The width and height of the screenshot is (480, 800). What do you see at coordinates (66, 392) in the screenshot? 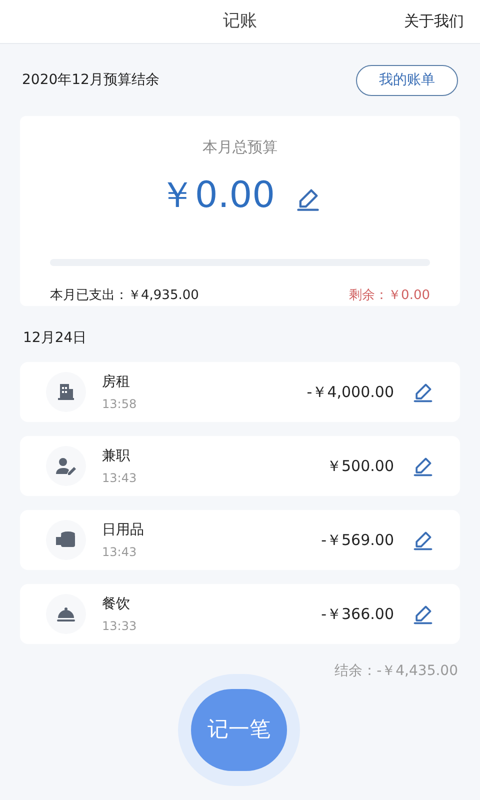
I see `building-icon` at bounding box center [66, 392].